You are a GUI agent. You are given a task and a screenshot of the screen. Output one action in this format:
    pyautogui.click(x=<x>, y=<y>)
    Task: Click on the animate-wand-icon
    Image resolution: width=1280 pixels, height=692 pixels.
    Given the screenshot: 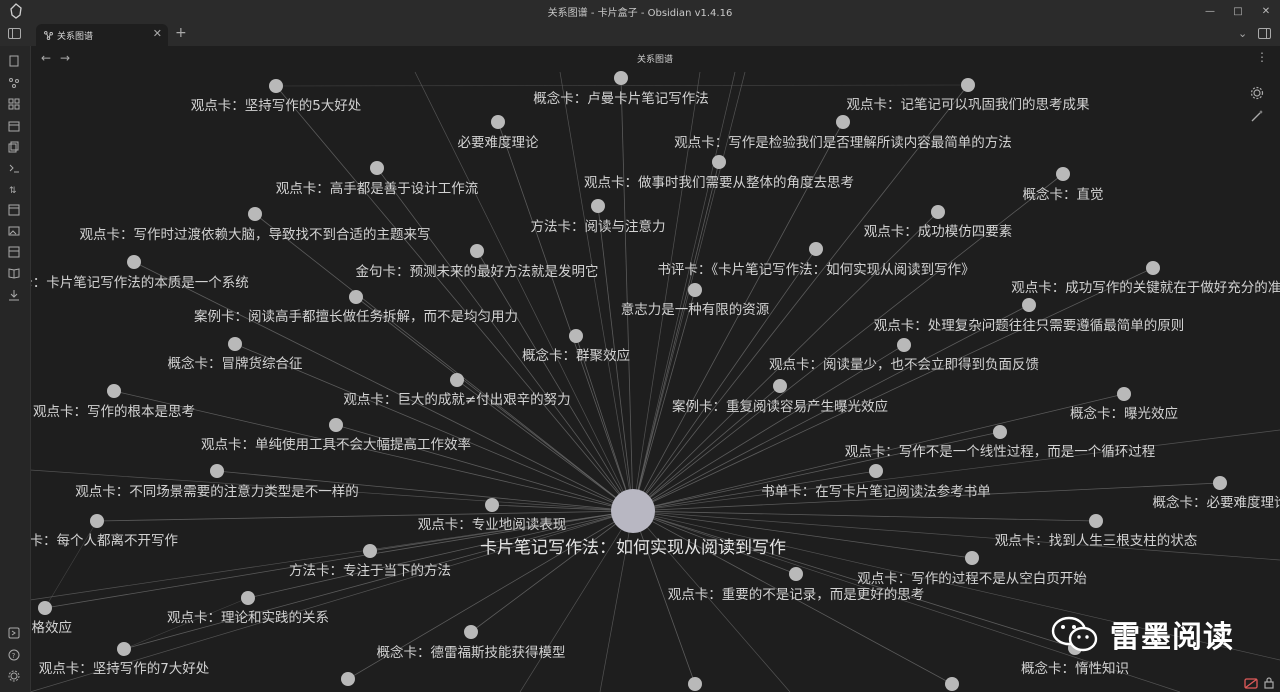 What is the action you would take?
    pyautogui.click(x=1257, y=116)
    